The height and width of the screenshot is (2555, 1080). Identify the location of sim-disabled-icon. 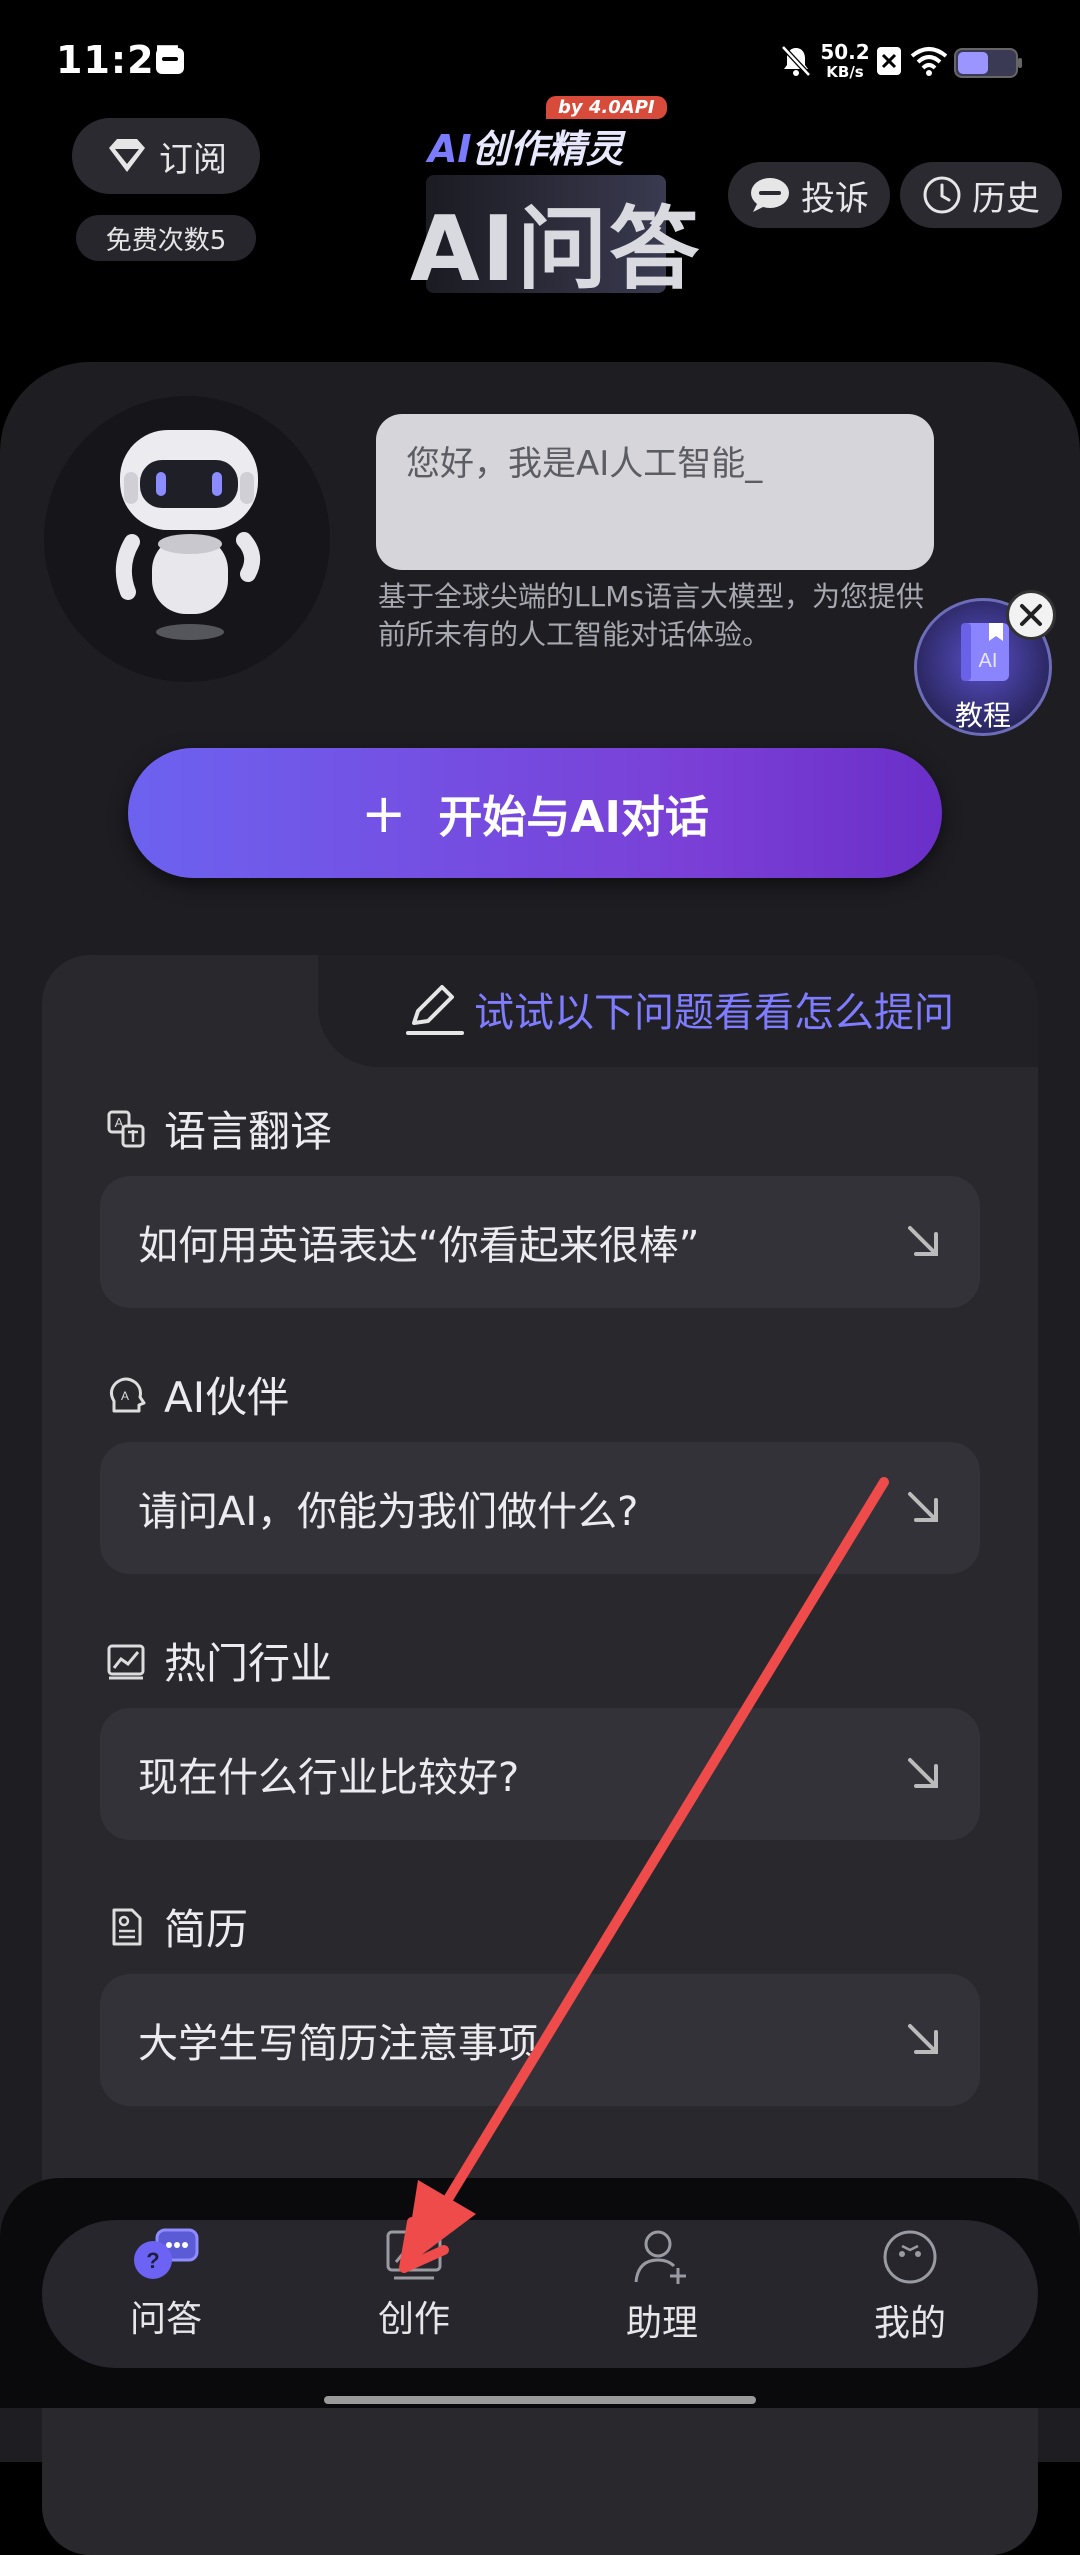
(889, 61).